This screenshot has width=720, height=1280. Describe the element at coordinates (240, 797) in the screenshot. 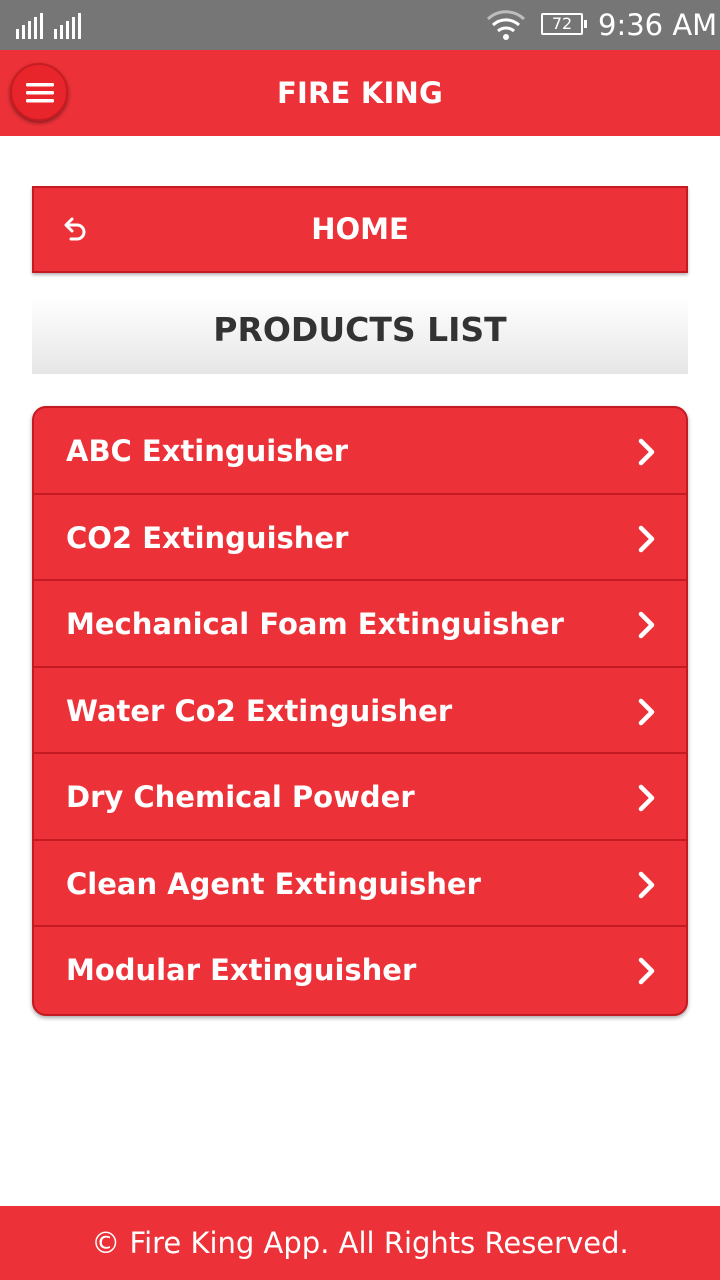

I see `list-item-label: Dry Chemical Powder` at that location.